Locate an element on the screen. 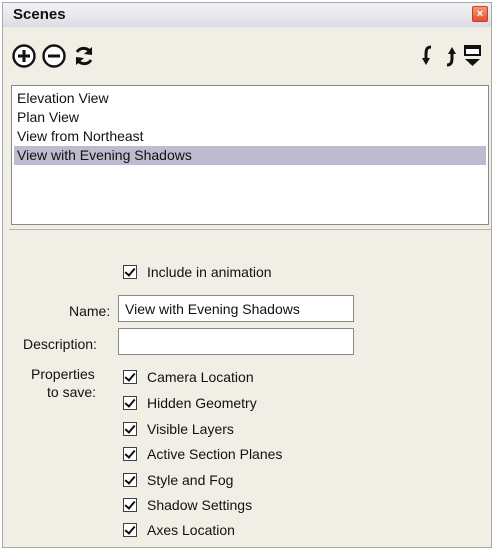 This screenshot has width=496, height=550. description-label: Description: is located at coordinates (60, 344).